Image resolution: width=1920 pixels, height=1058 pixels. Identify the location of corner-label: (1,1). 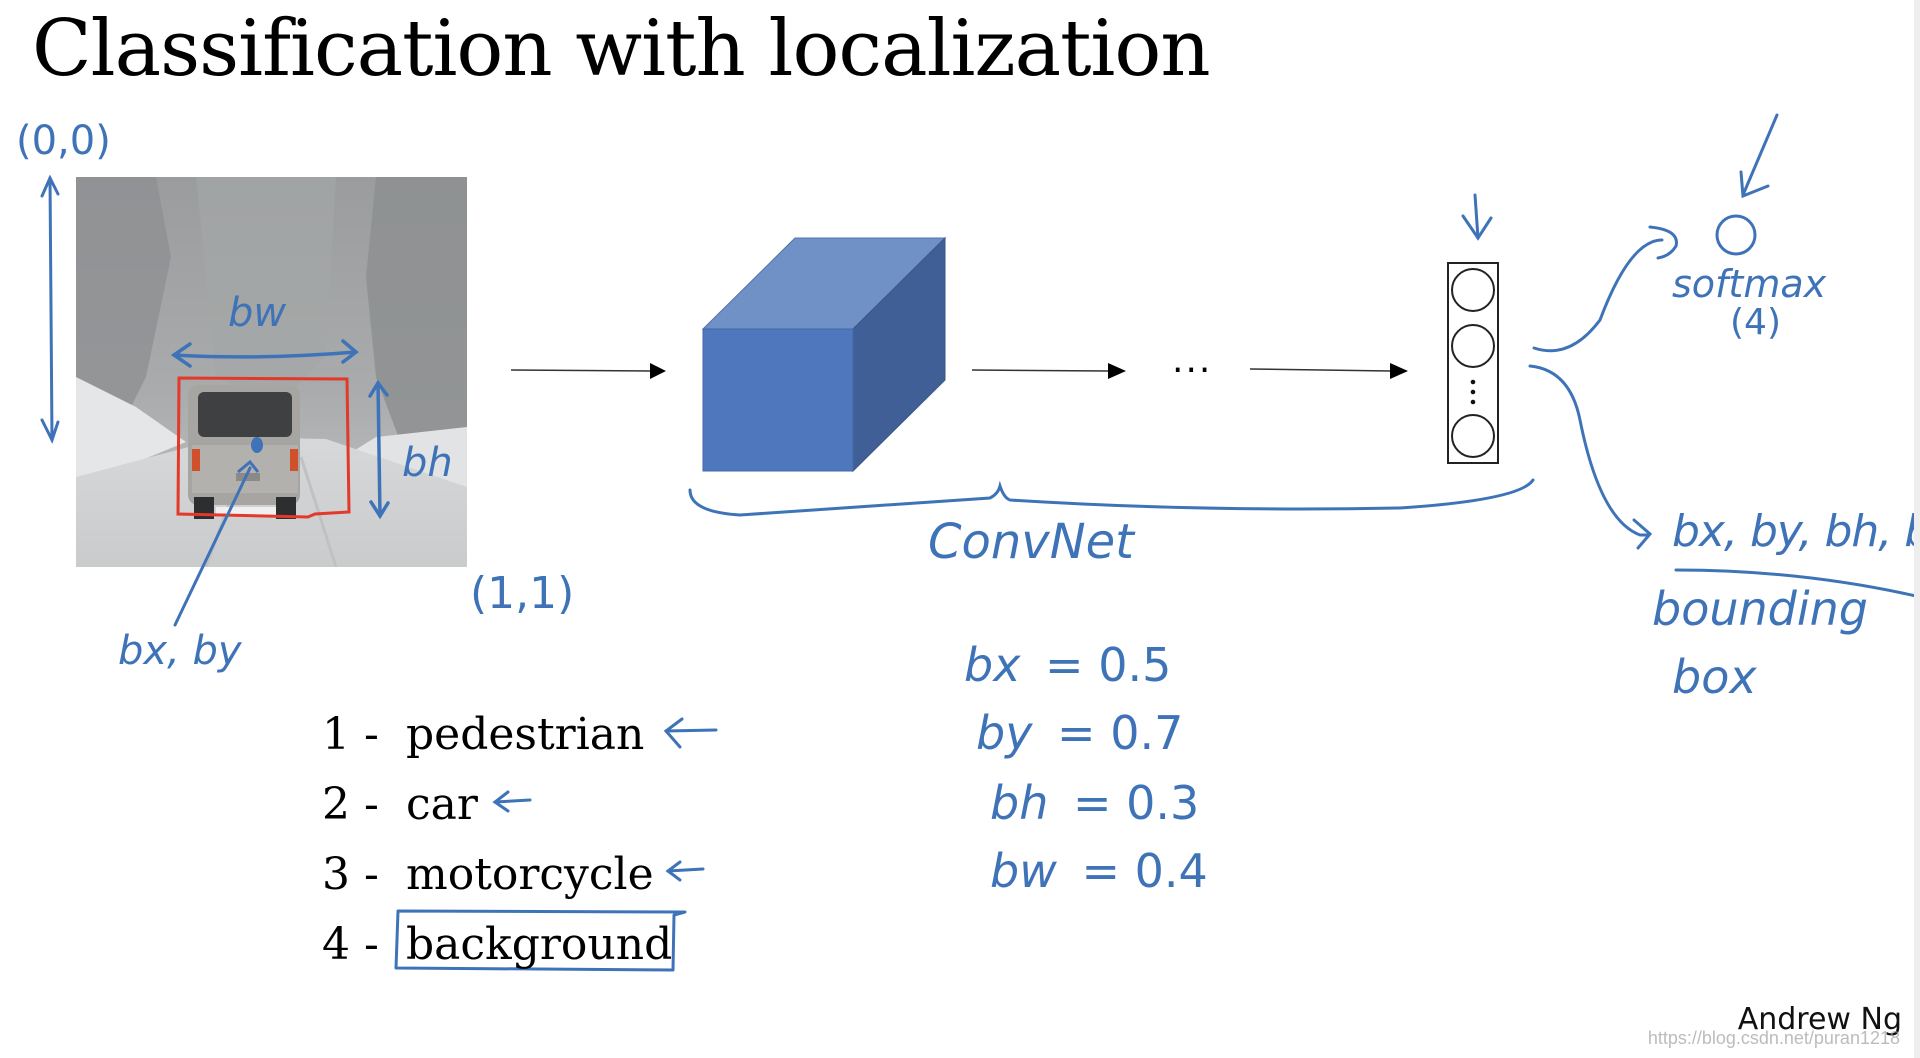
(522, 593).